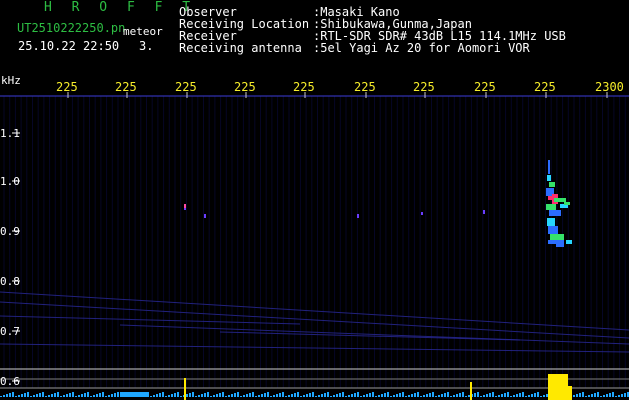  What do you see at coordinates (558, 387) in the screenshot?
I see `meteor-power-block` at bounding box center [558, 387].